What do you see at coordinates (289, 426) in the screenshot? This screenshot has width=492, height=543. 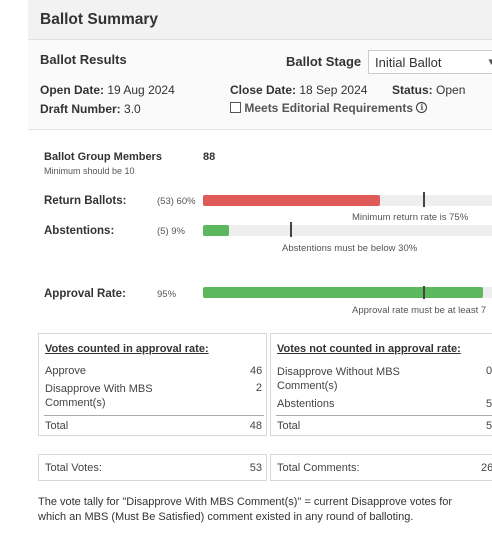 I see `not-counted-total-label: Total` at bounding box center [289, 426].